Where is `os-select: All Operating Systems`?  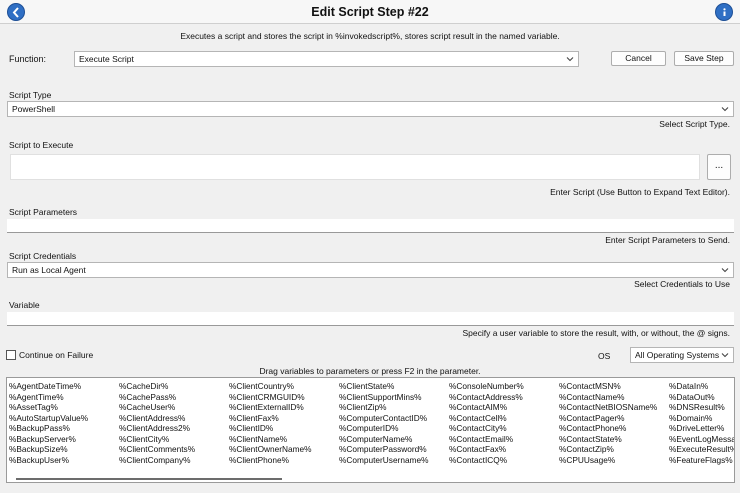 os-select: All Operating Systems is located at coordinates (682, 355).